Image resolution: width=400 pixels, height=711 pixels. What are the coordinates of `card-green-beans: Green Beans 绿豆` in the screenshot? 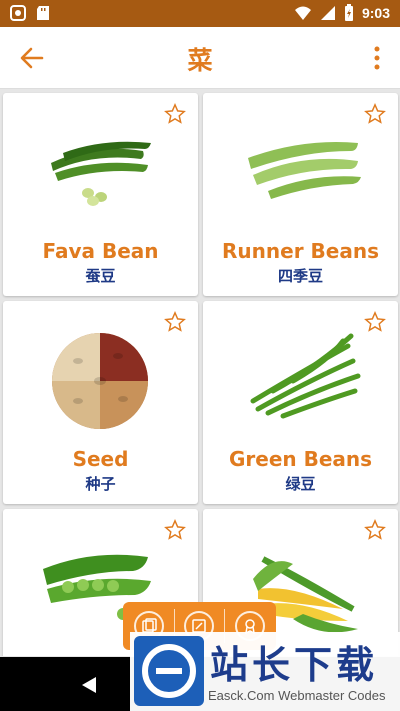 It's located at (300, 402).